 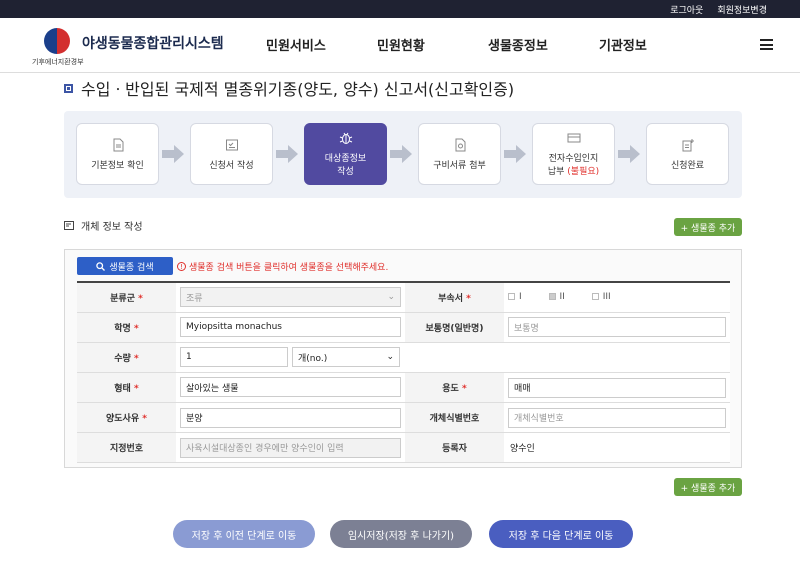 What do you see at coordinates (573, 159) in the screenshot?
I see `step-label-line1: 전자수입인지` at bounding box center [573, 159].